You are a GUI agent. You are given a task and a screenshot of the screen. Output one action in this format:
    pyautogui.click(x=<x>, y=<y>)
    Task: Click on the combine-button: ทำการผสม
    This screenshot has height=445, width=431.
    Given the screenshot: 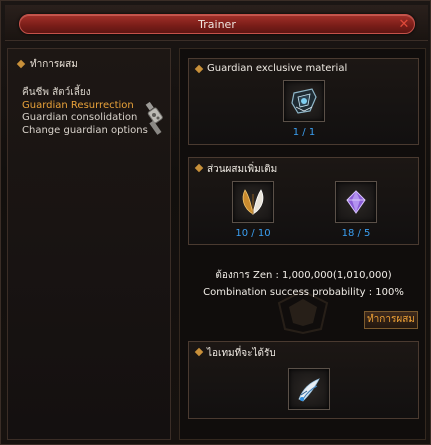 What is the action you would take?
    pyautogui.click(x=391, y=320)
    